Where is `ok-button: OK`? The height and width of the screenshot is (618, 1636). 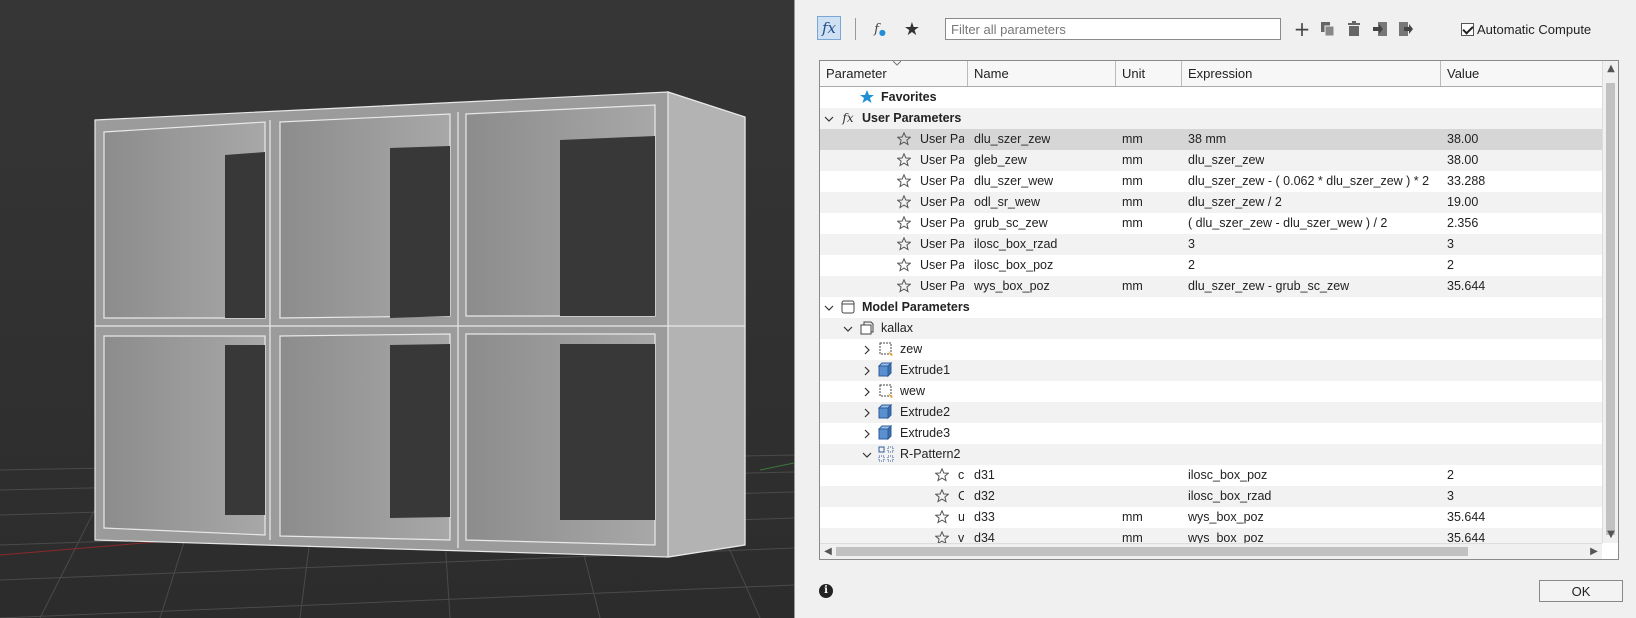 ok-button: OK is located at coordinates (1581, 591).